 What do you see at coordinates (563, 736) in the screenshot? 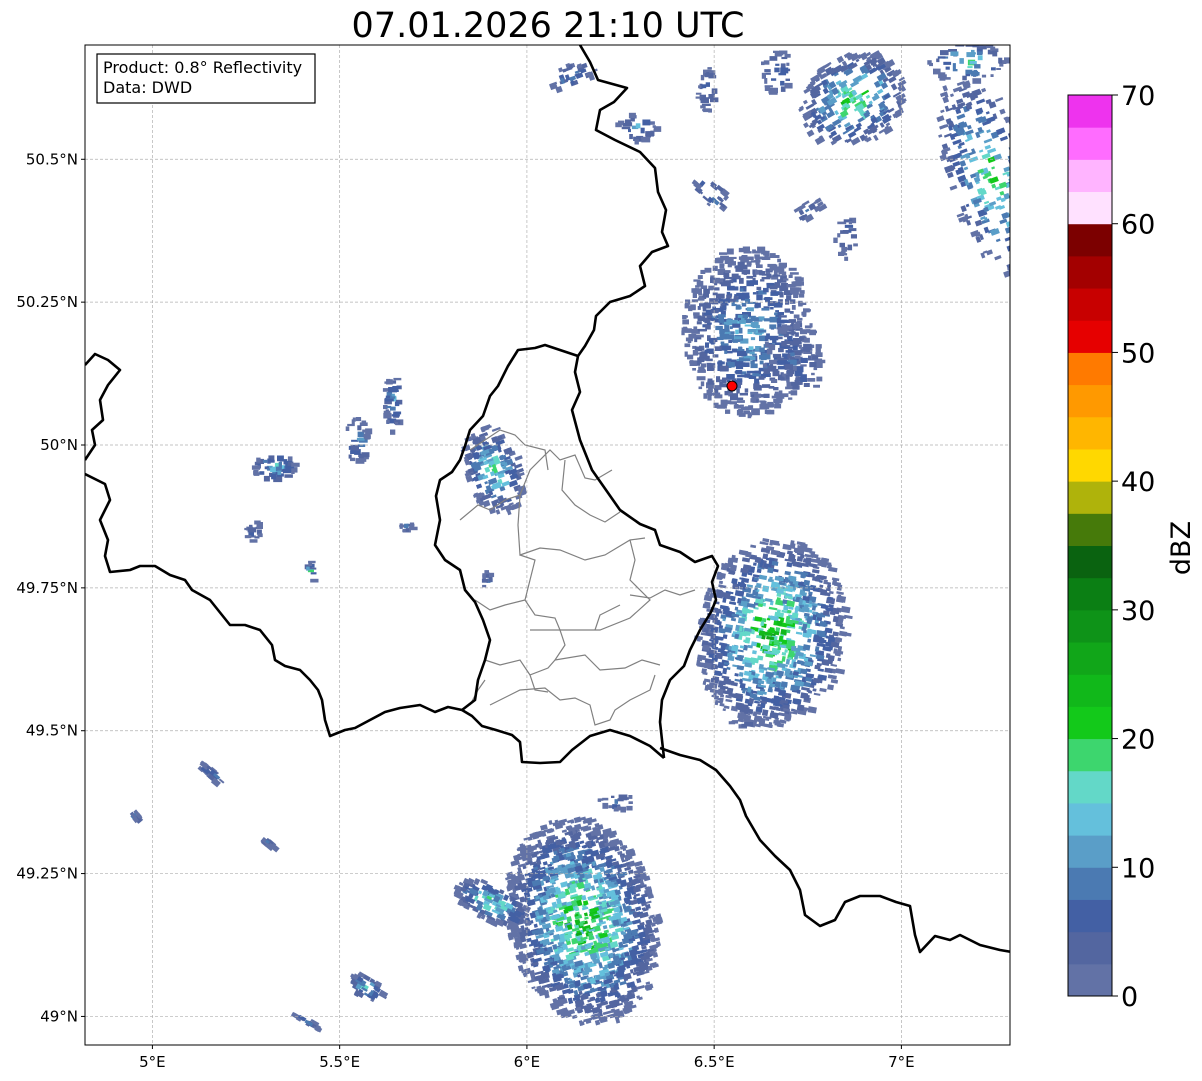
I see `border-luxembourg-france` at bounding box center [563, 736].